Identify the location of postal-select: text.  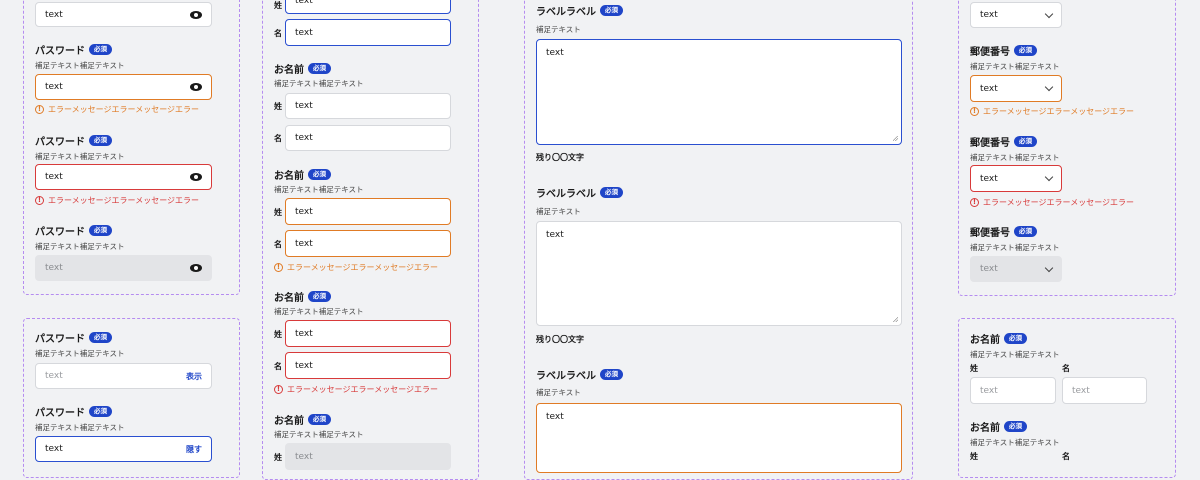
(1016, 15).